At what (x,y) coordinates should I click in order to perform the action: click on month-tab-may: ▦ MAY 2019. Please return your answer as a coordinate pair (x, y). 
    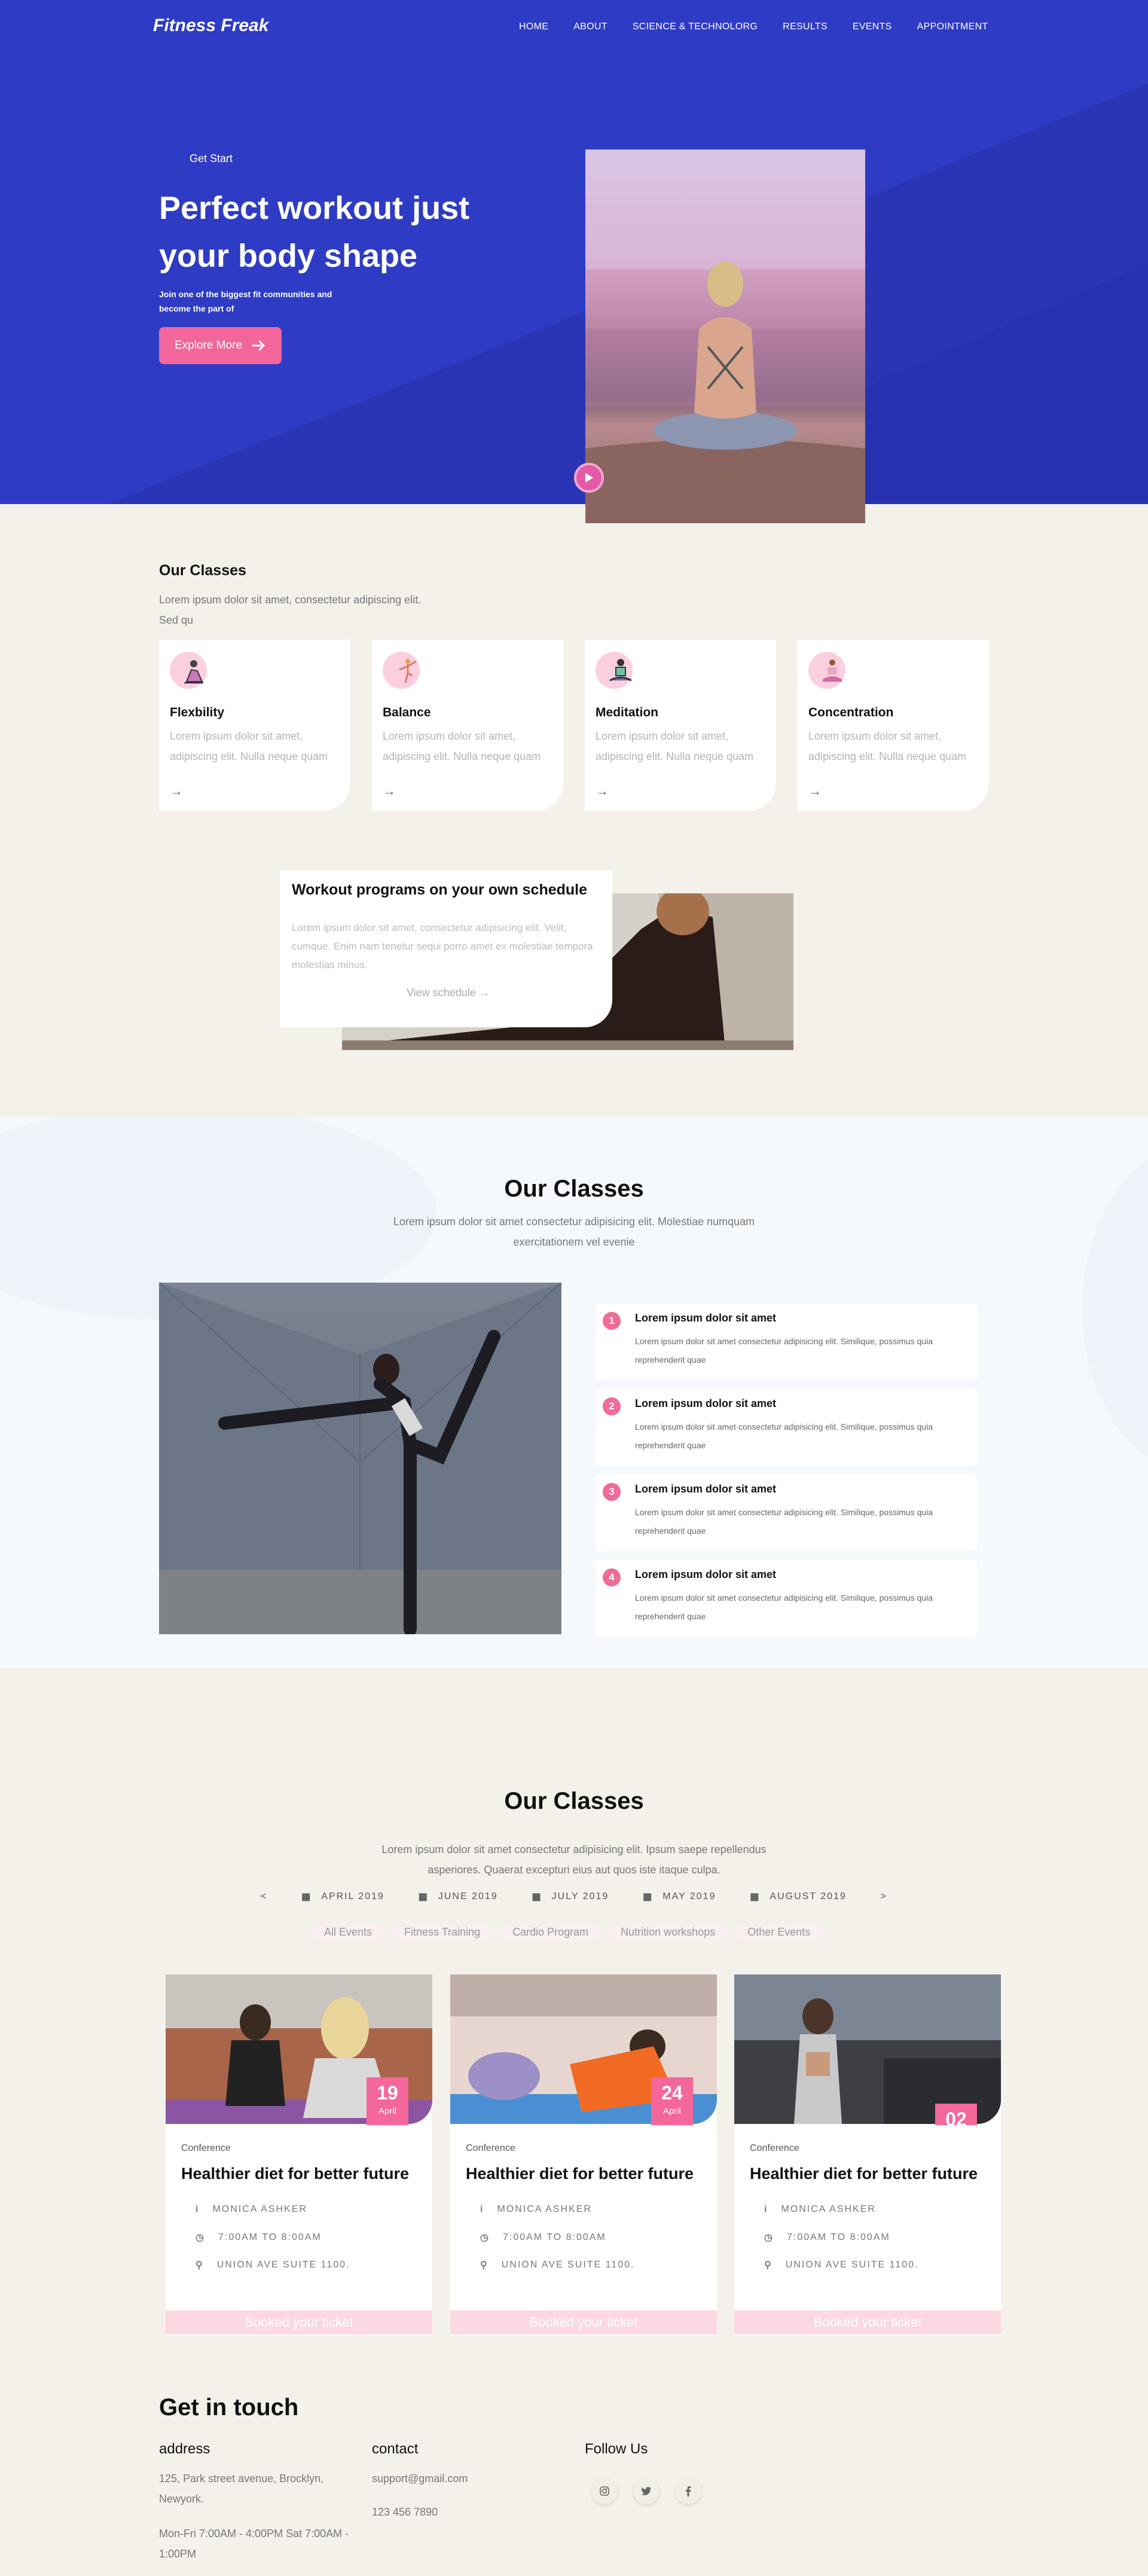
    Looking at the image, I should click on (679, 1897).